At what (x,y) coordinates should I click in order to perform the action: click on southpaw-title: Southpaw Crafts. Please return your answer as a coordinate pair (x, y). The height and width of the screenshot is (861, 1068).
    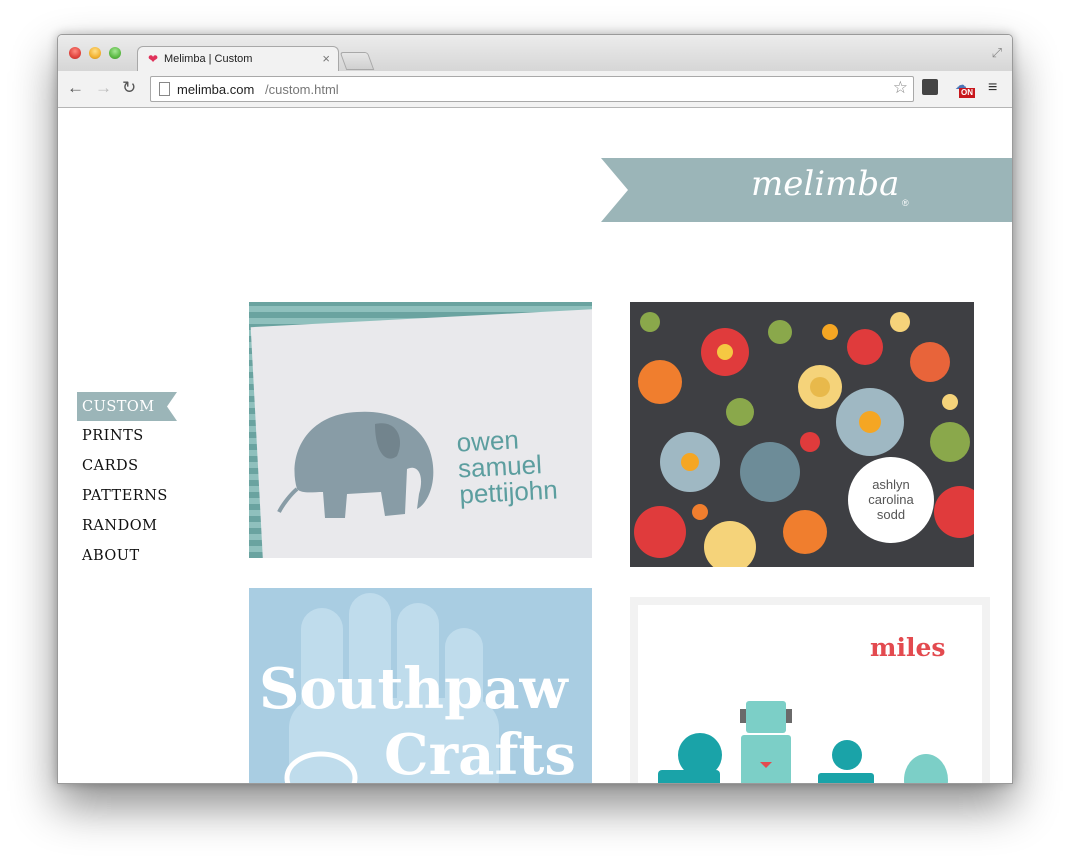
    Looking at the image, I should click on (417, 719).